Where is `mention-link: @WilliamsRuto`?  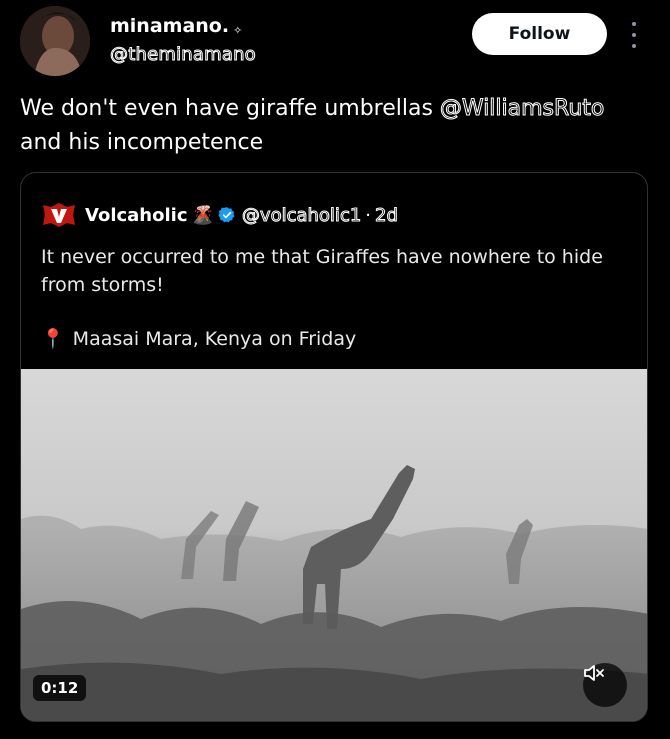 mention-link: @WilliamsRuto is located at coordinates (521, 109).